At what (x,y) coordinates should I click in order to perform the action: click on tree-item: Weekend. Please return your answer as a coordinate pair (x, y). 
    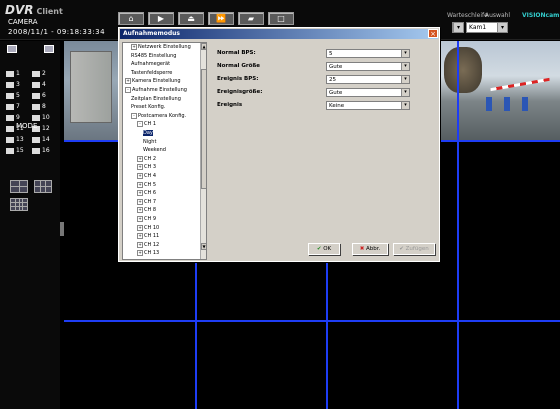
    Looking at the image, I should click on (154, 150).